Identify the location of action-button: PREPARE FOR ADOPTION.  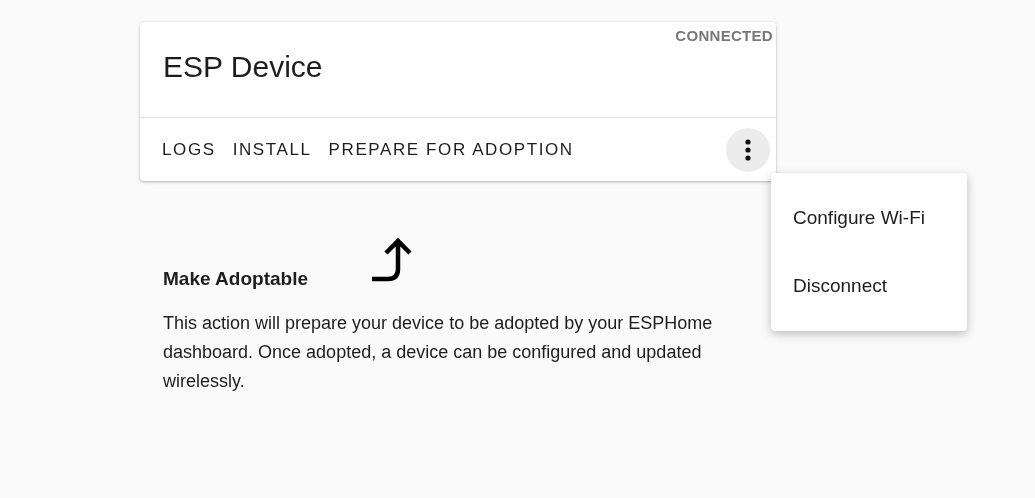
(451, 149).